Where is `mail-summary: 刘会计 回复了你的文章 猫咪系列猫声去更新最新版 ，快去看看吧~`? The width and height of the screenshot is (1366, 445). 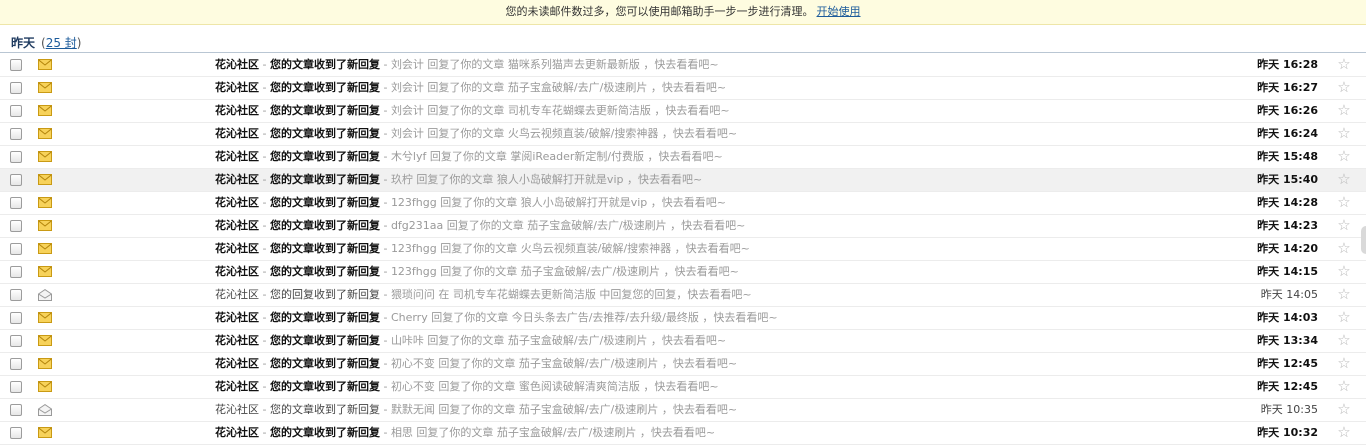
mail-summary: 刘会计 回复了你的文章 猫咪系列猫声去更新最新版 ，快去看看吧~ is located at coordinates (554, 64).